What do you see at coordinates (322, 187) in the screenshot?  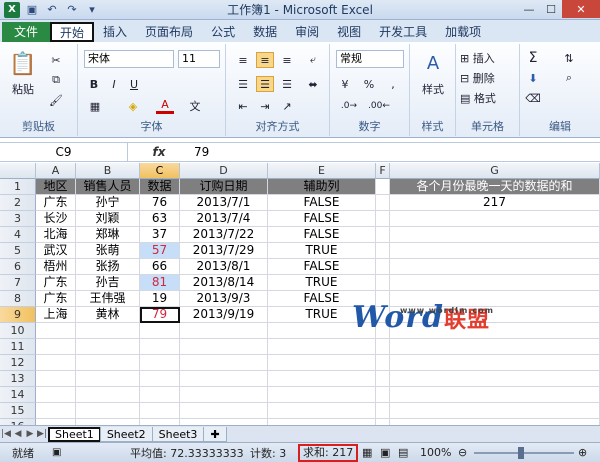 I see `table-header-cell: 辅助列` at bounding box center [322, 187].